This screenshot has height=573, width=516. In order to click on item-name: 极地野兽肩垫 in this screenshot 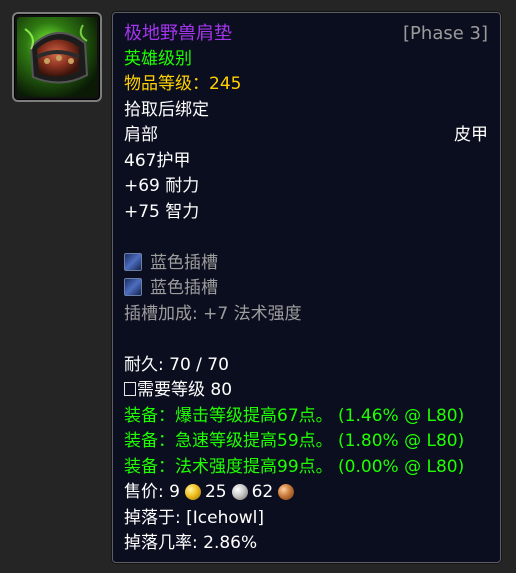, I will do `click(178, 33)`.